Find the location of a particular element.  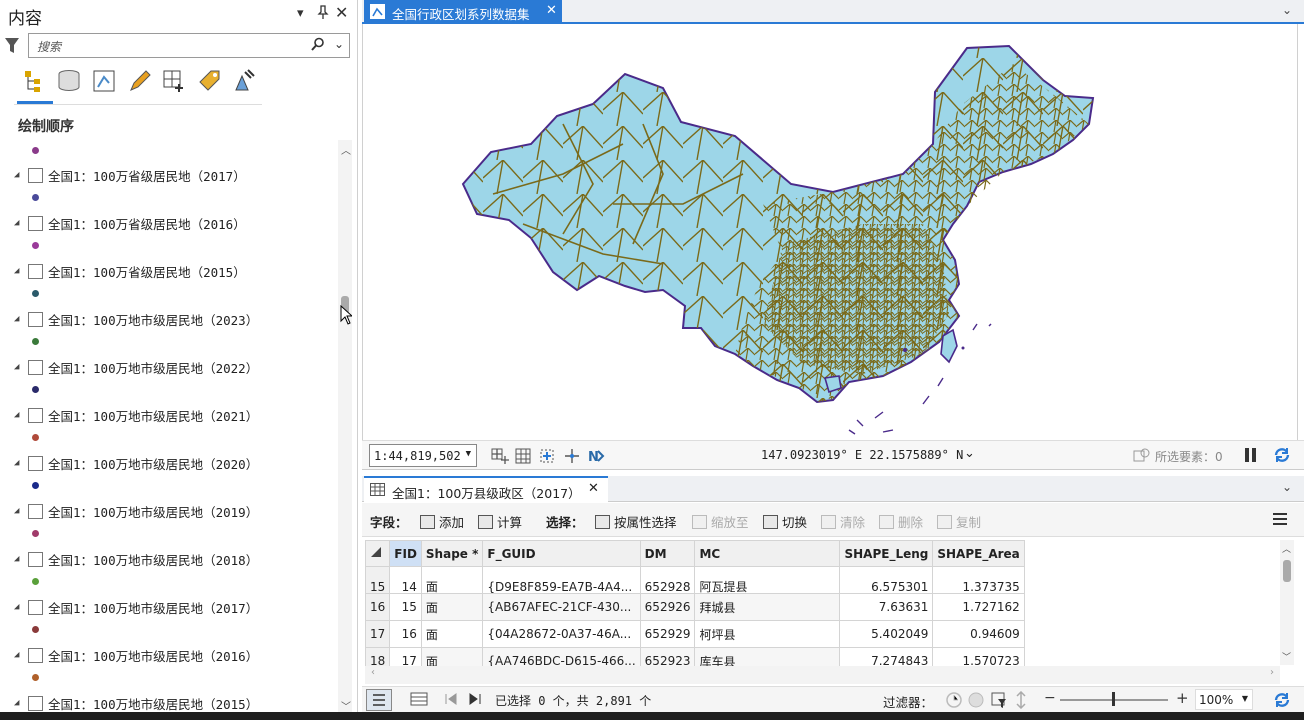

zoom-in-icon: + is located at coordinates (1182, 698).